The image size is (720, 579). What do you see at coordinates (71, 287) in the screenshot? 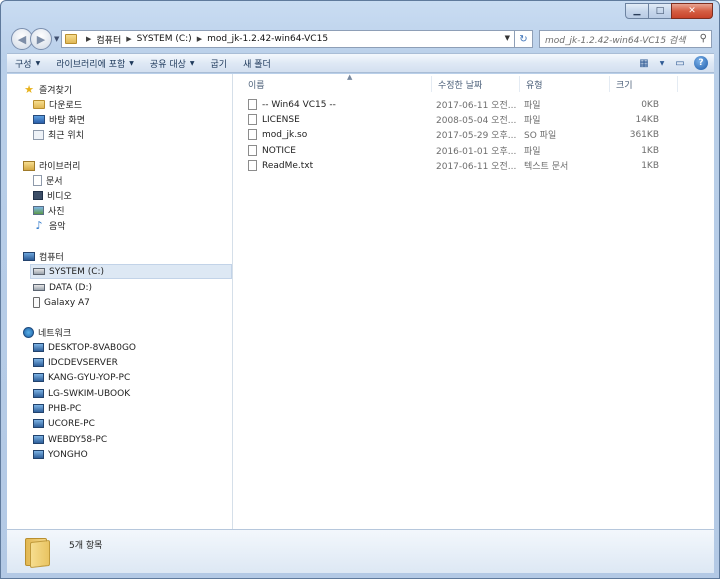
I see `nav-item-label: DATA (D:)` at bounding box center [71, 287].